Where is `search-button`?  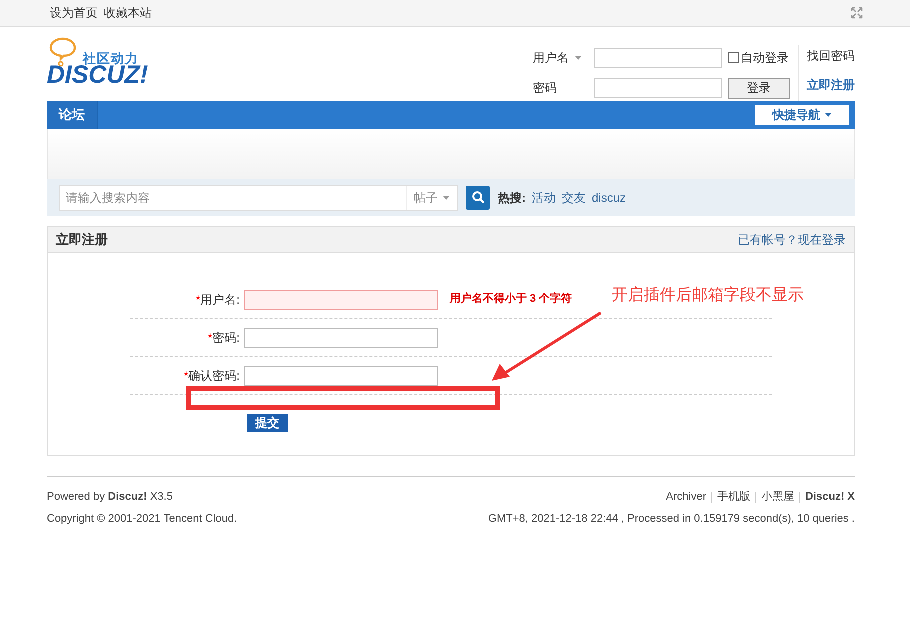
search-button is located at coordinates (478, 198).